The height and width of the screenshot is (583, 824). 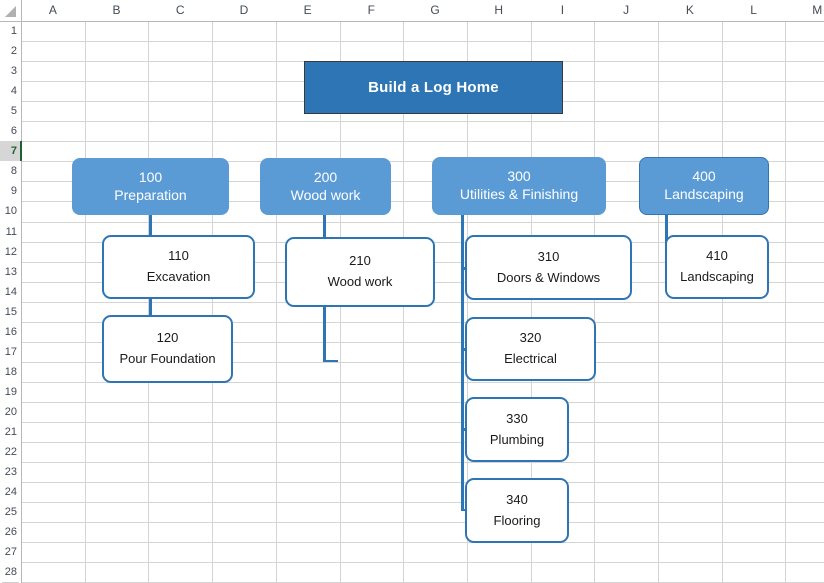 I want to click on wbs-title-node: Build a Log Home, so click(x=433, y=87).